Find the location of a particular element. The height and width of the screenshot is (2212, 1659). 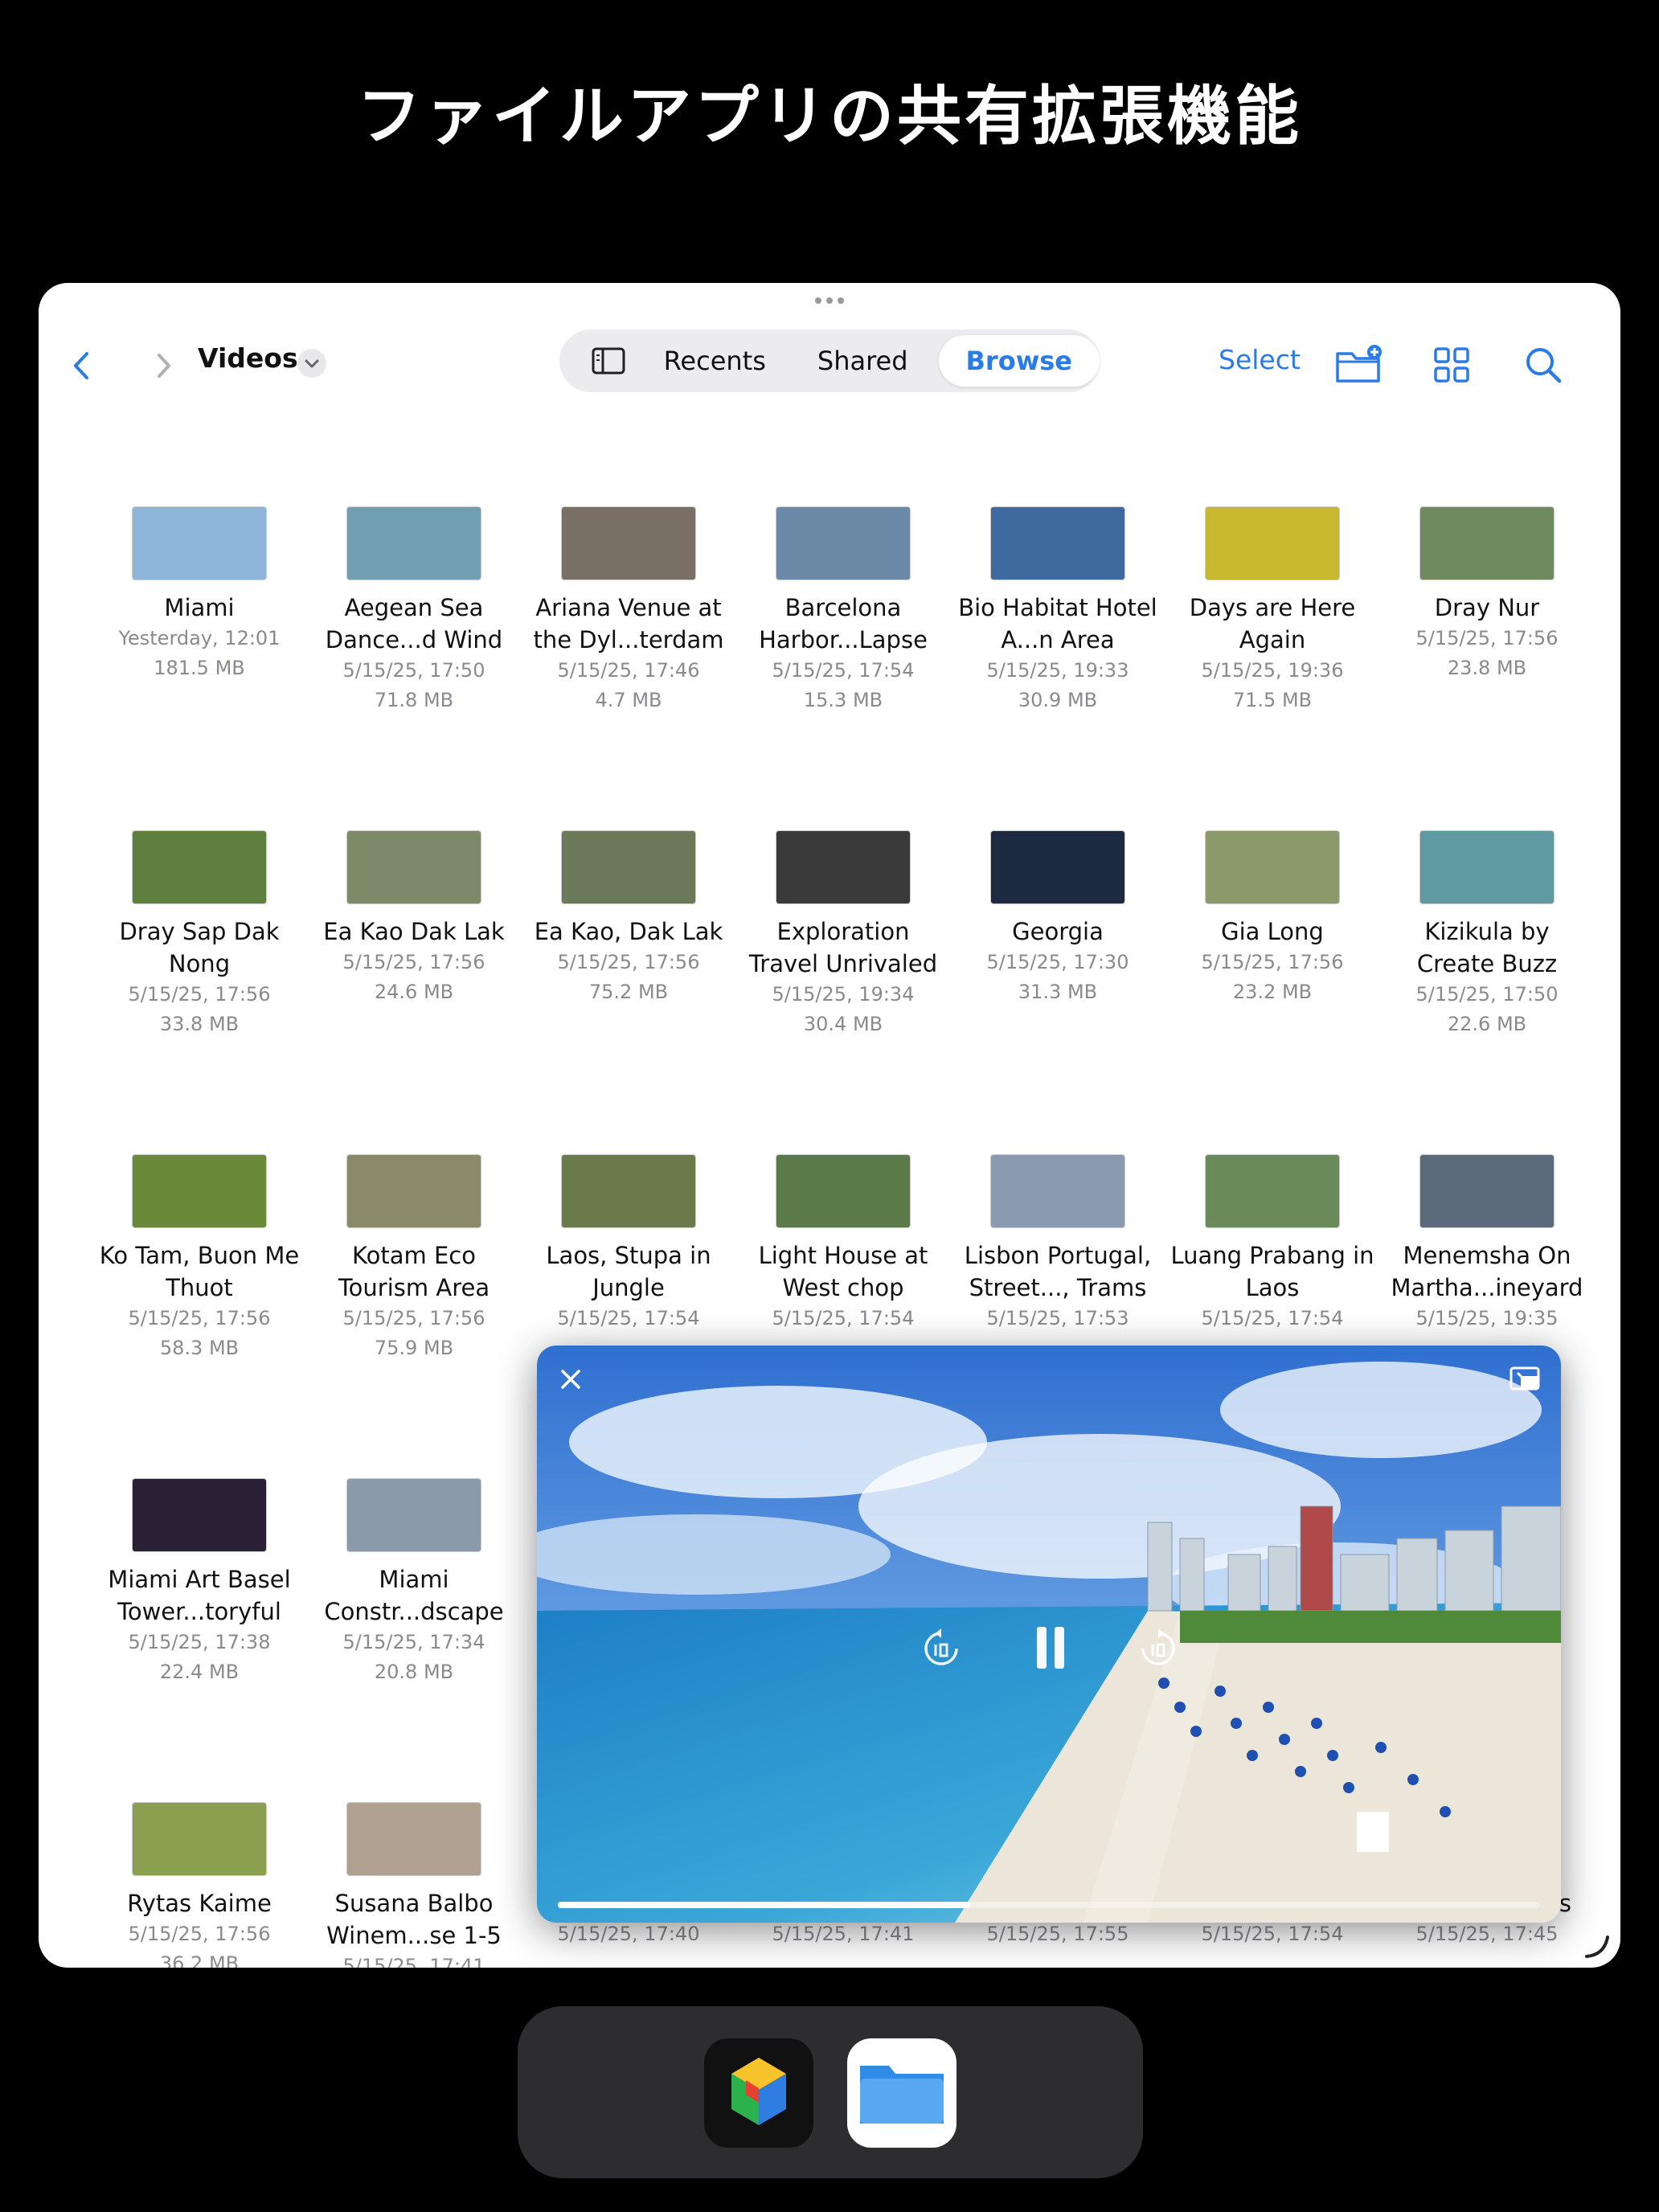

skip-forward-10-icon is located at coordinates (1158, 1648).